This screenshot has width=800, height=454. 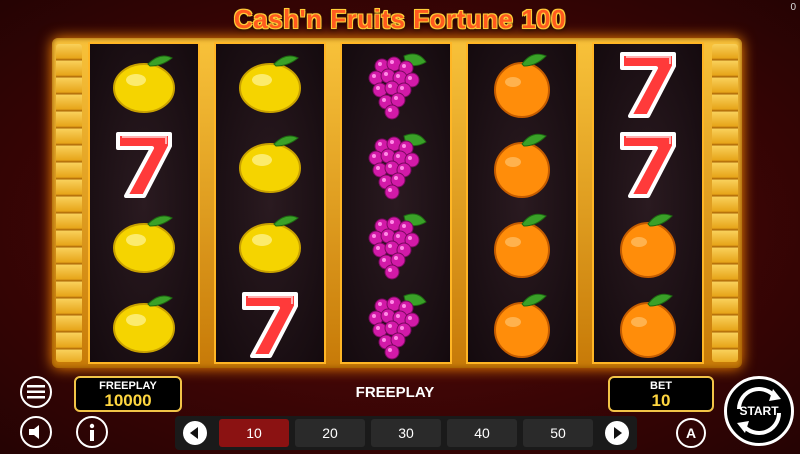 What do you see at coordinates (558, 433) in the screenshot?
I see `bet-option-50: 50` at bounding box center [558, 433].